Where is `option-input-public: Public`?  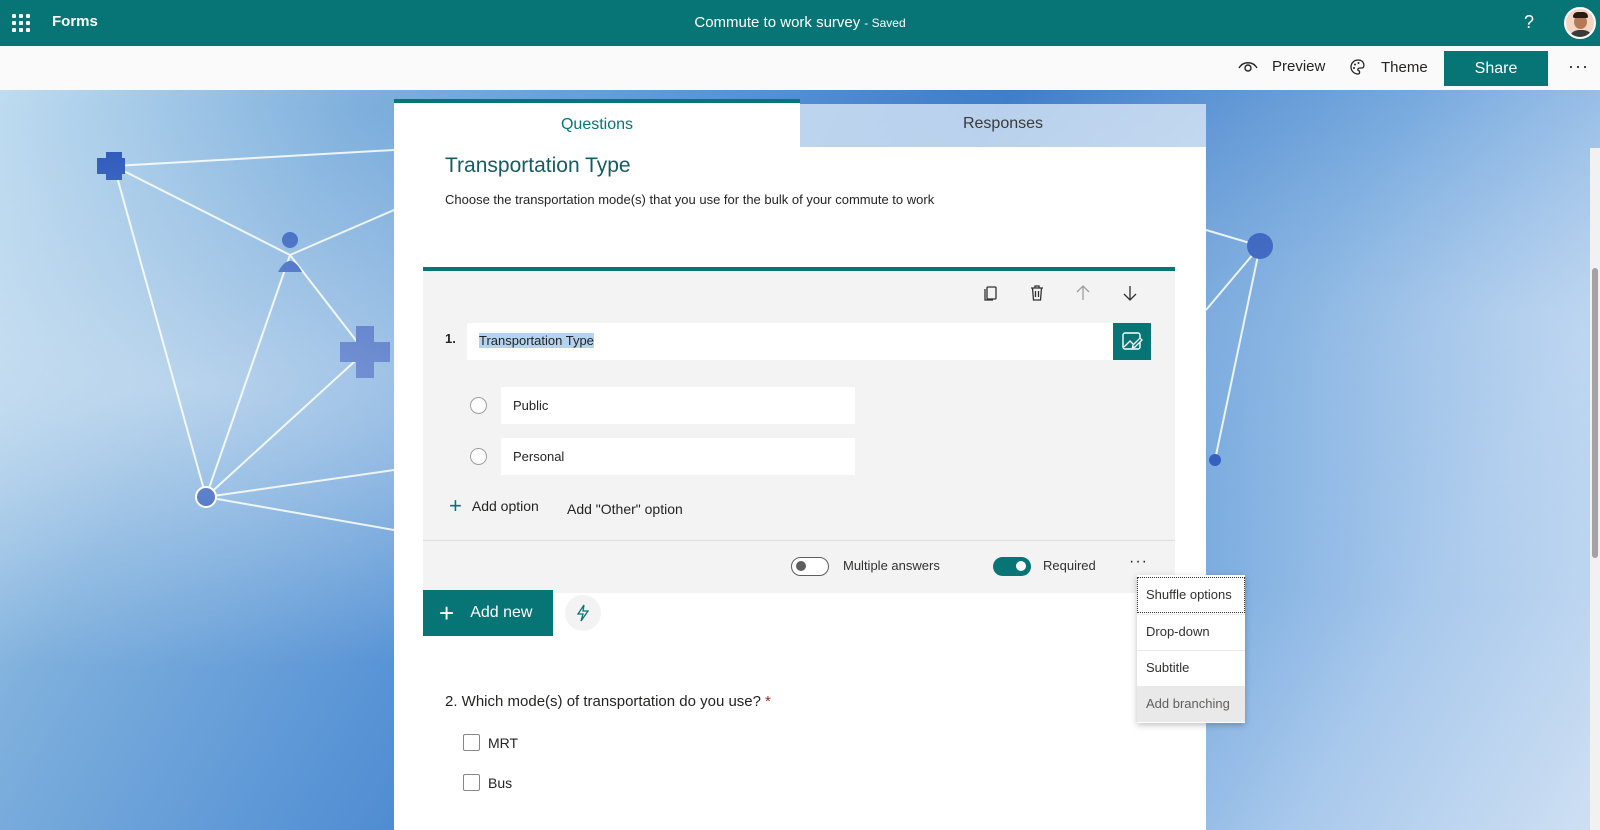
option-input-public: Public is located at coordinates (678, 405).